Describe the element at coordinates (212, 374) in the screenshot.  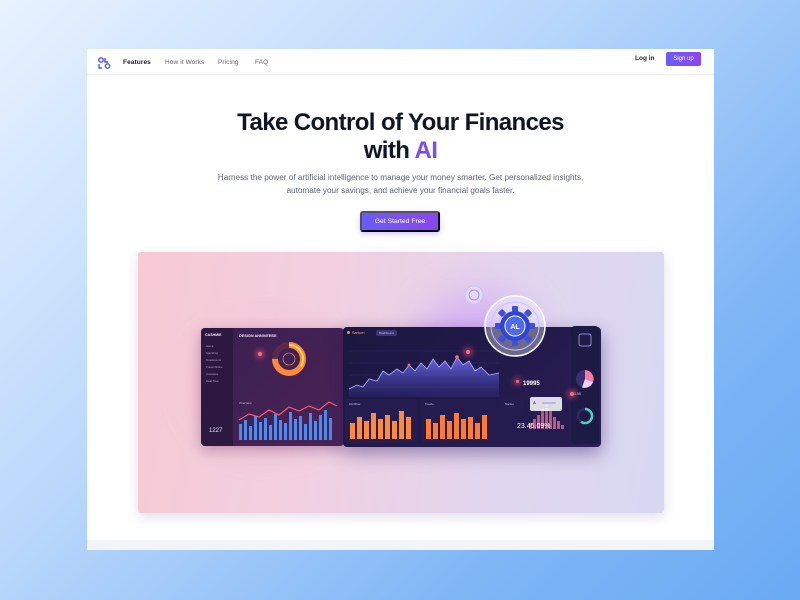
I see `mockup-side-item: Insurance` at that location.